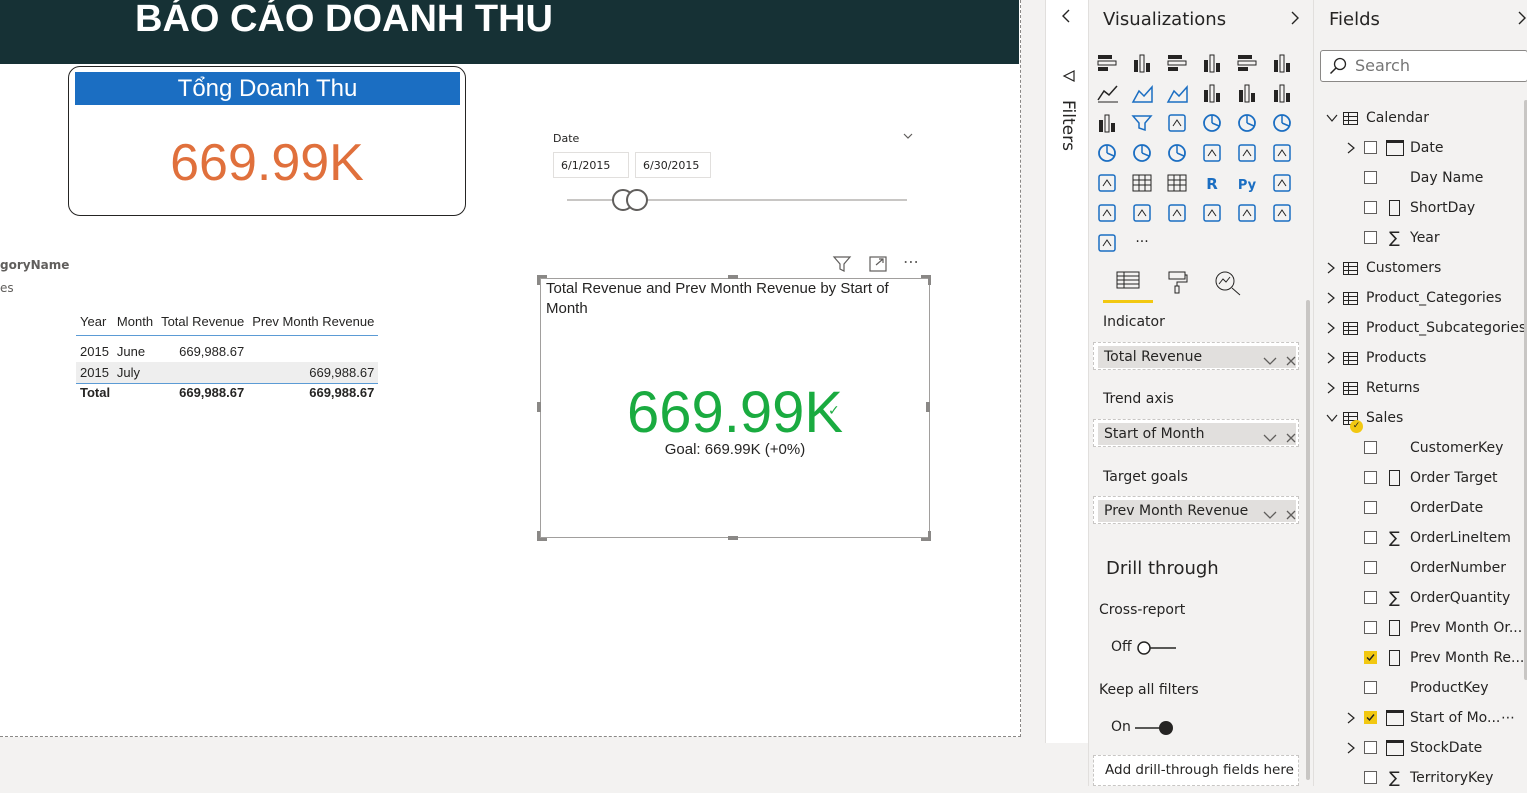 This screenshot has height=793, width=1527. I want to click on multirow-card-icon, so click(1247, 153).